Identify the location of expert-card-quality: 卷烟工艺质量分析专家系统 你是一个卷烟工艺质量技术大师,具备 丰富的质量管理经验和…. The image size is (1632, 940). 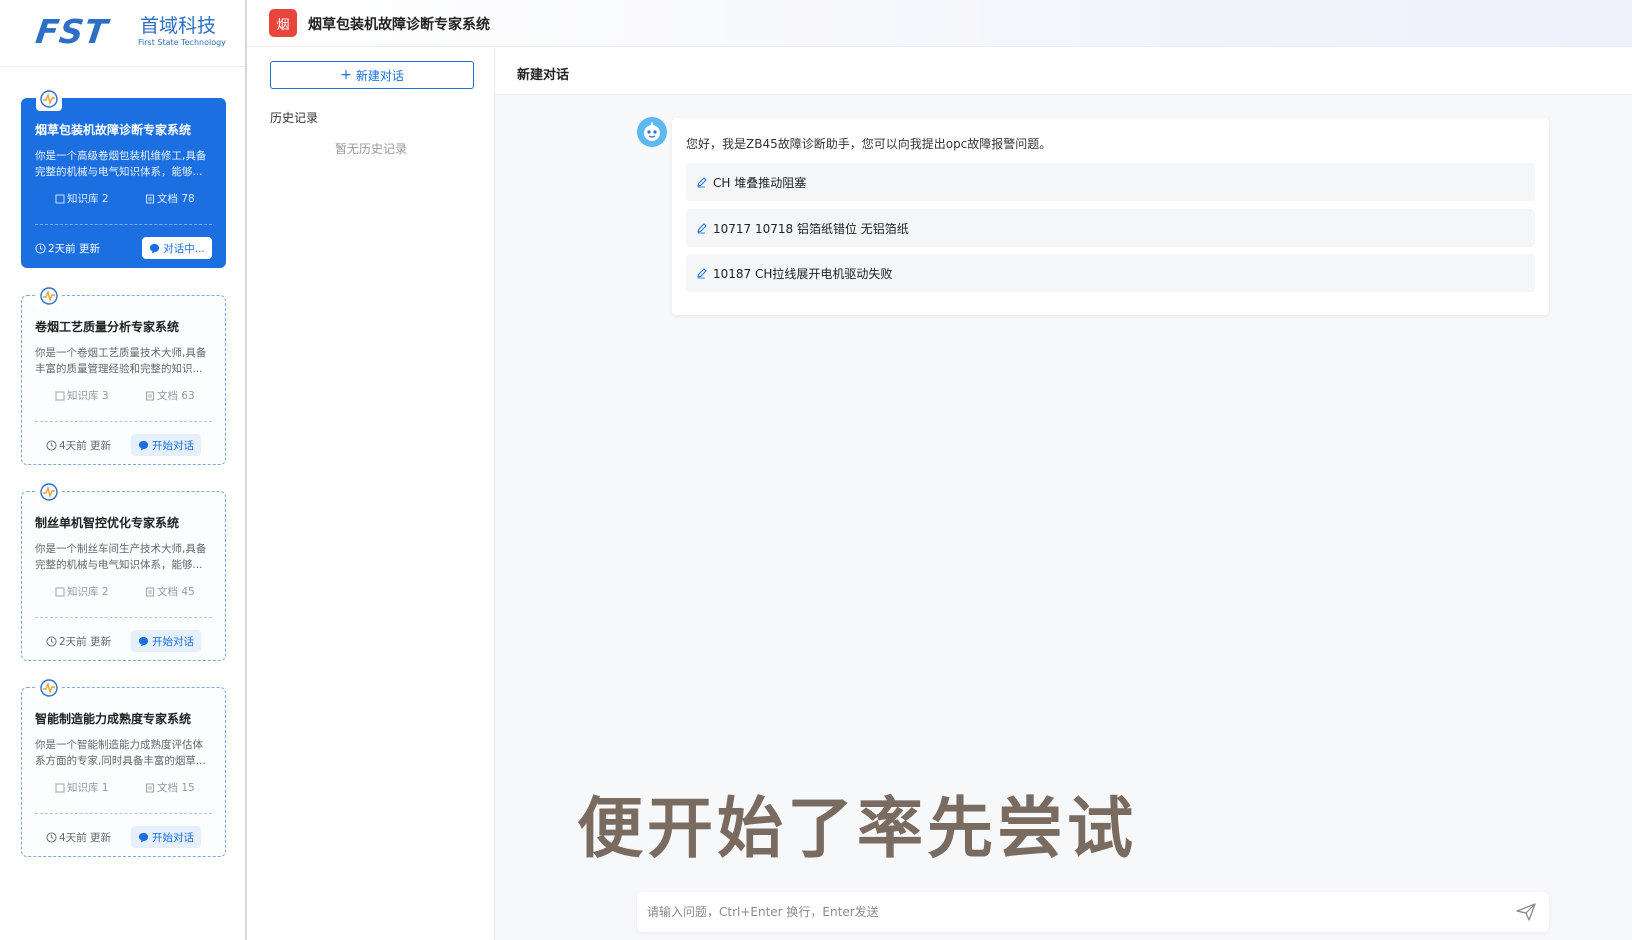
(123, 374).